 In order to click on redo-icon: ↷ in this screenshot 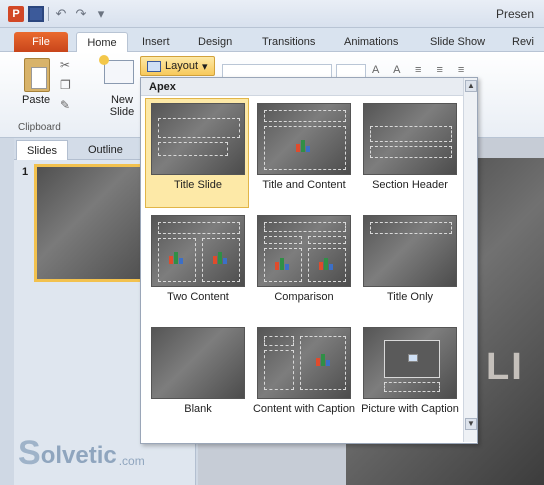, I will do `click(81, 14)`.